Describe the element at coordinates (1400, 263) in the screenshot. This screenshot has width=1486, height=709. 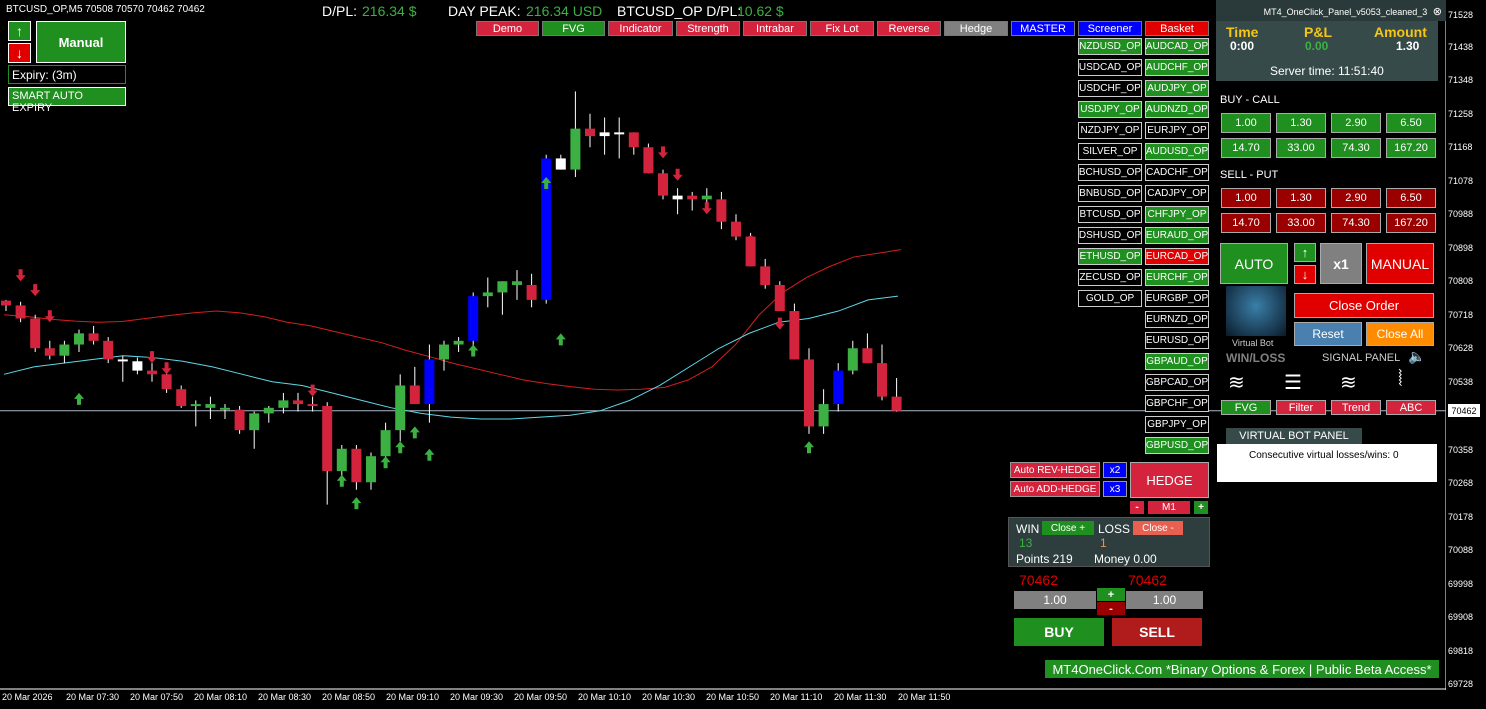
I see `manual-right-button: MANUAL` at that location.